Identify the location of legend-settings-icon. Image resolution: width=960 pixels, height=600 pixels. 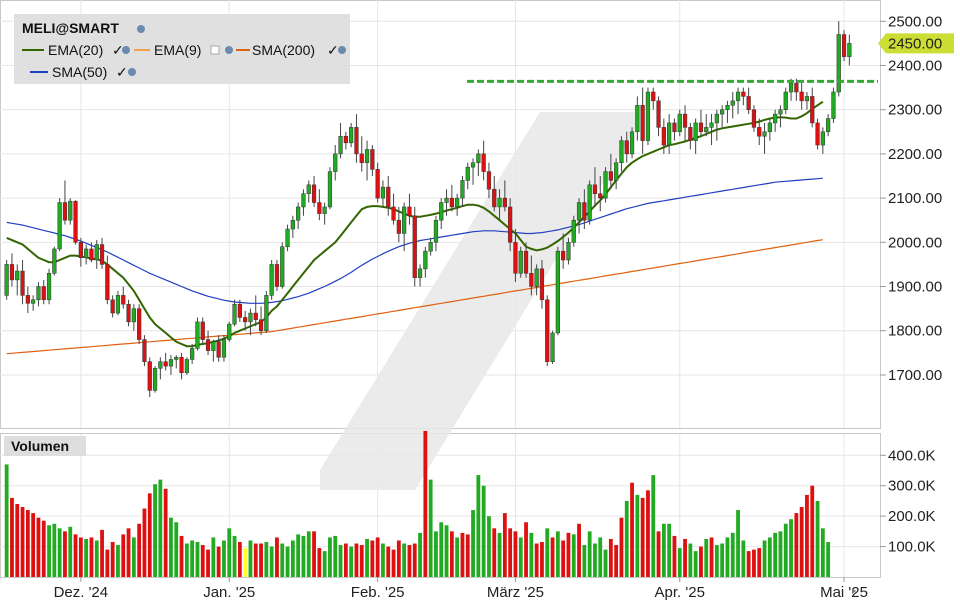
(141, 29).